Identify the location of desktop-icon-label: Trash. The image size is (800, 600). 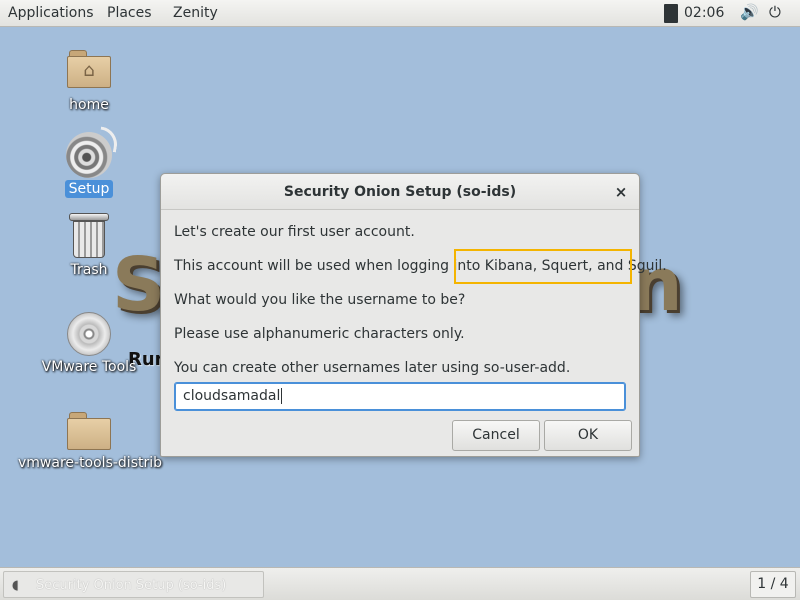
(89, 270).